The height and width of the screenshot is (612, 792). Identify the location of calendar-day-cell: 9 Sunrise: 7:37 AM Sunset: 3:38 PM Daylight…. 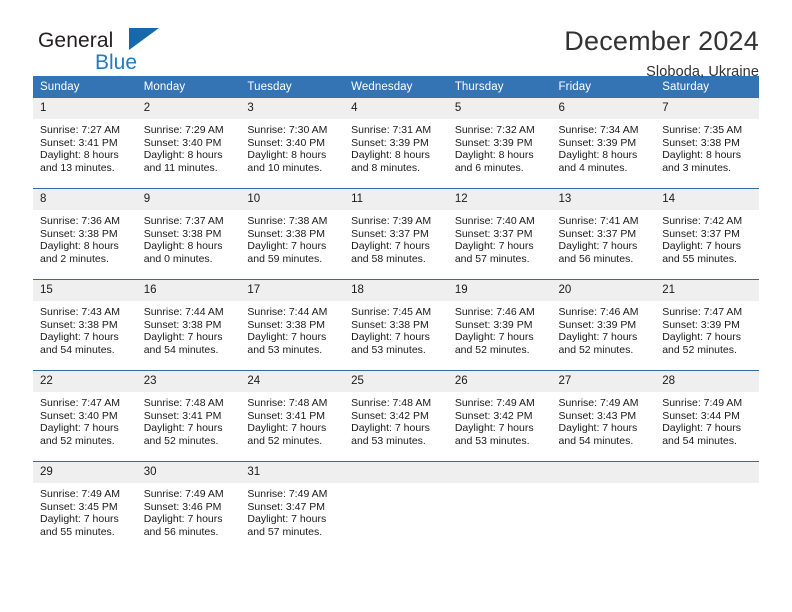
(188, 234).